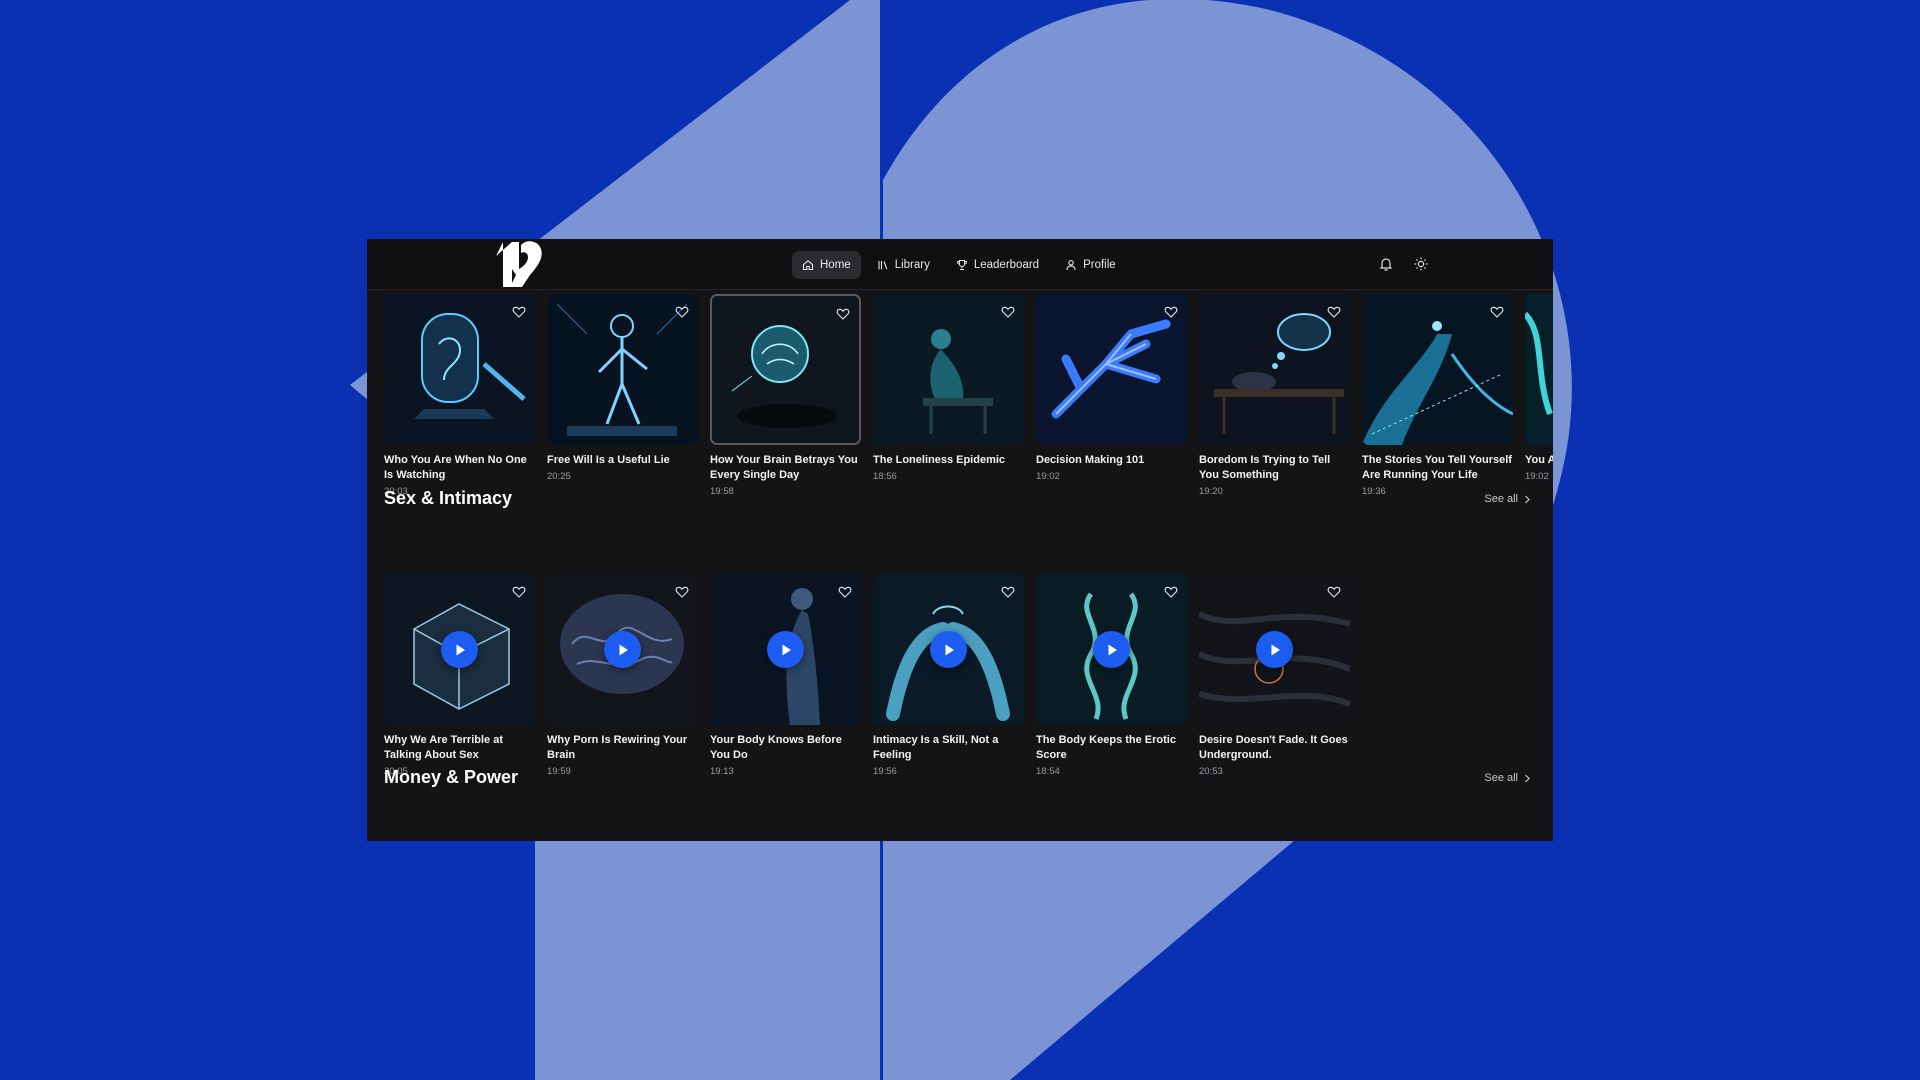  I want to click on card-duration: 20:53, so click(1211, 771).